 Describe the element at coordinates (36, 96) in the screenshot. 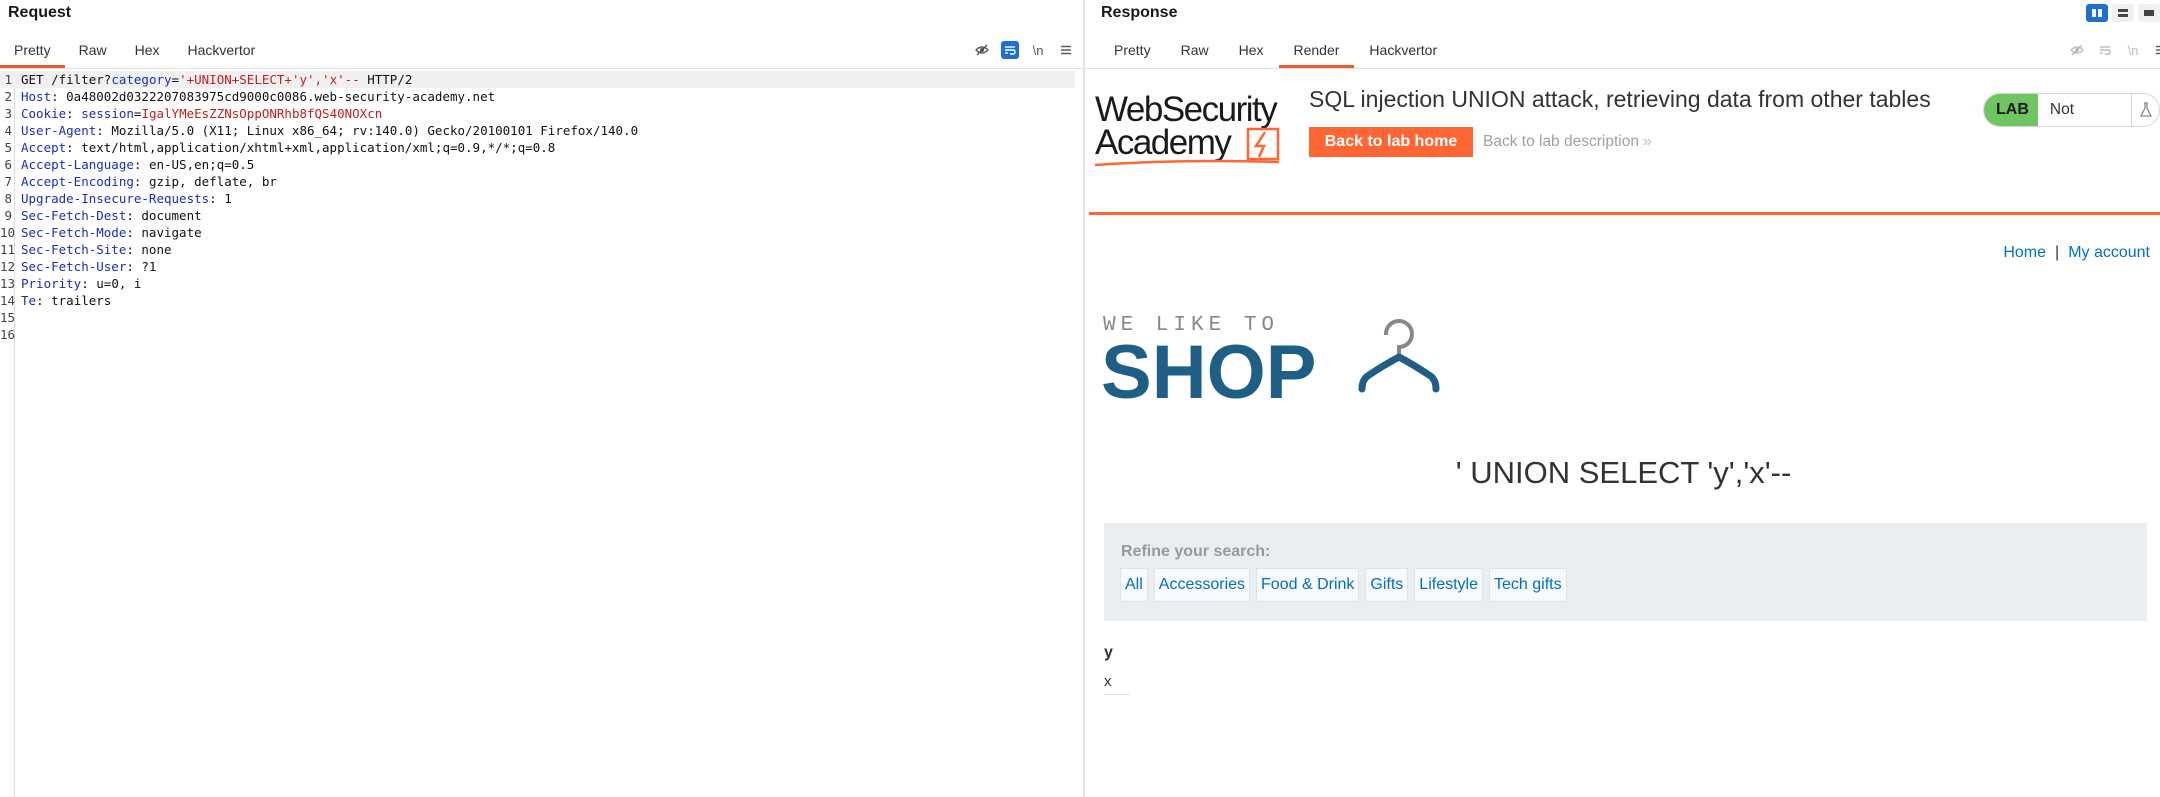

I see `header-name: Host` at that location.